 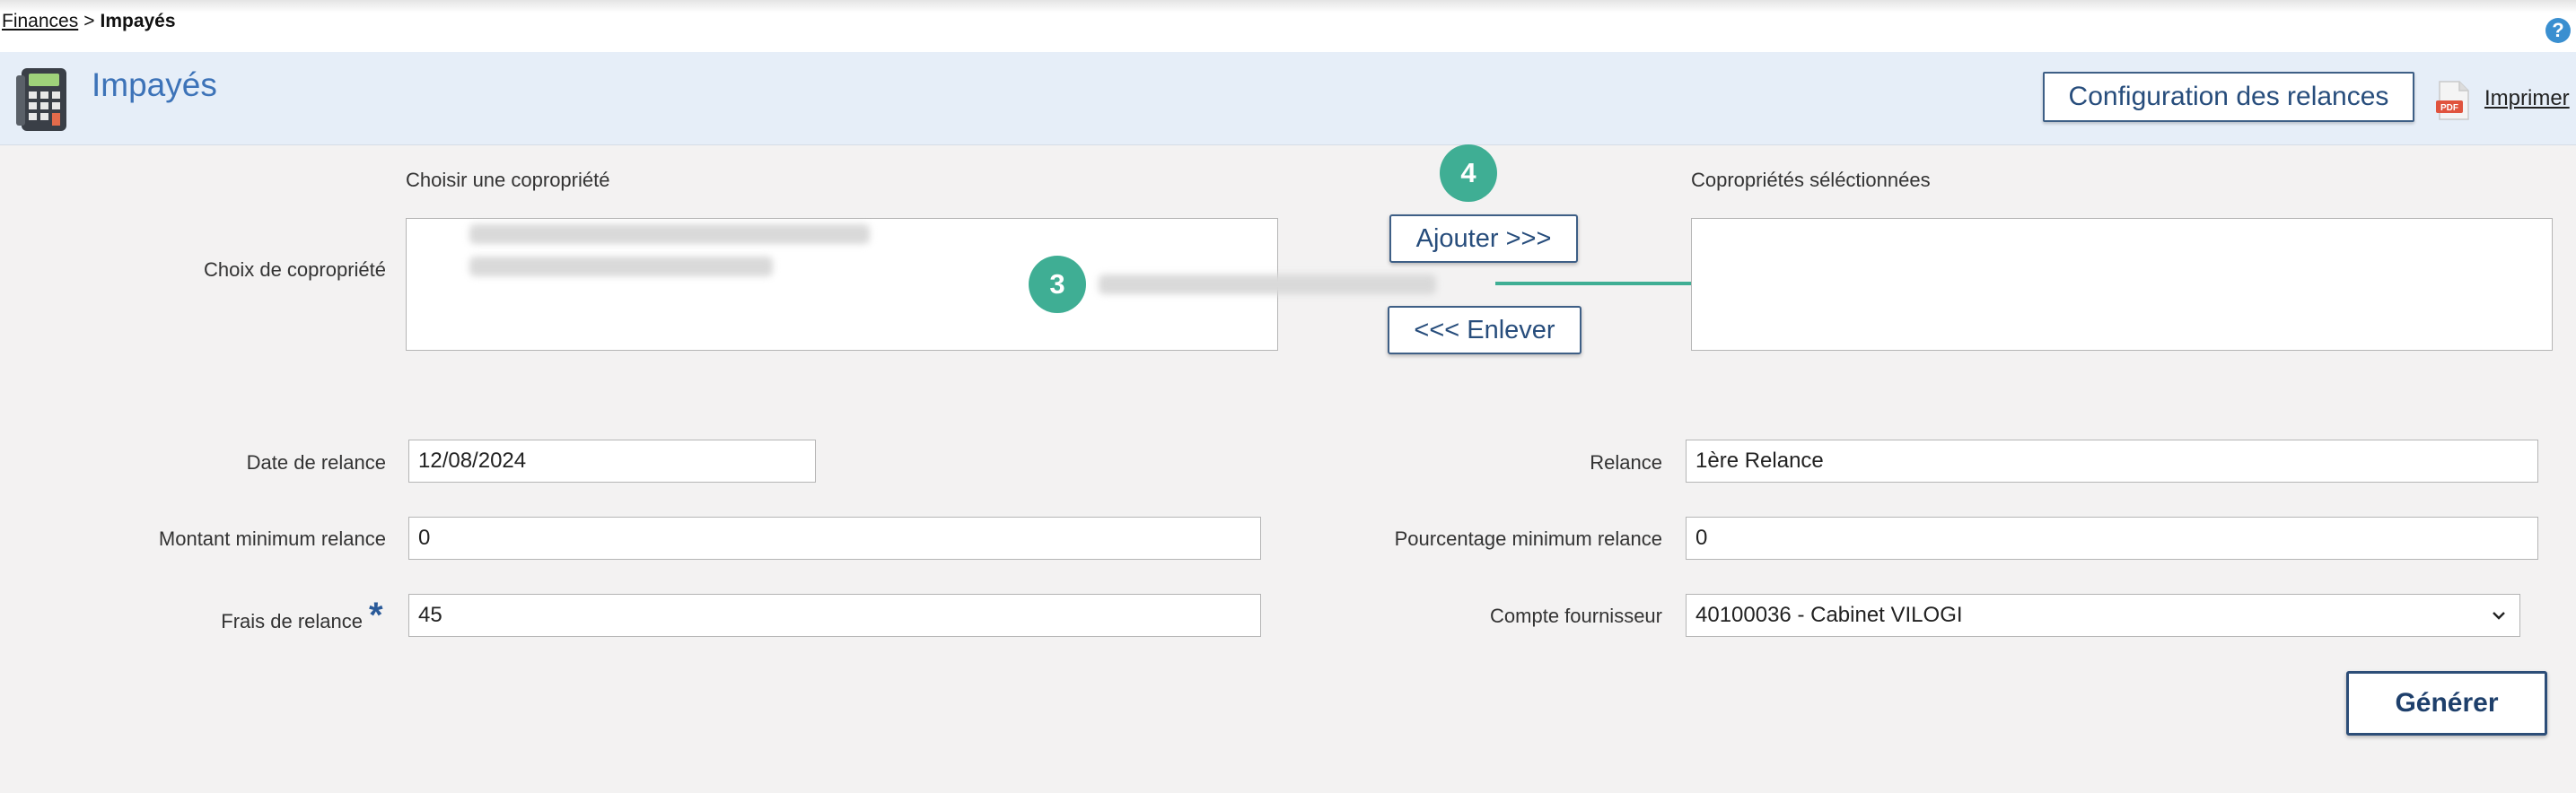 I want to click on breadcrumb: Finances > Impayés, so click(x=89, y=21).